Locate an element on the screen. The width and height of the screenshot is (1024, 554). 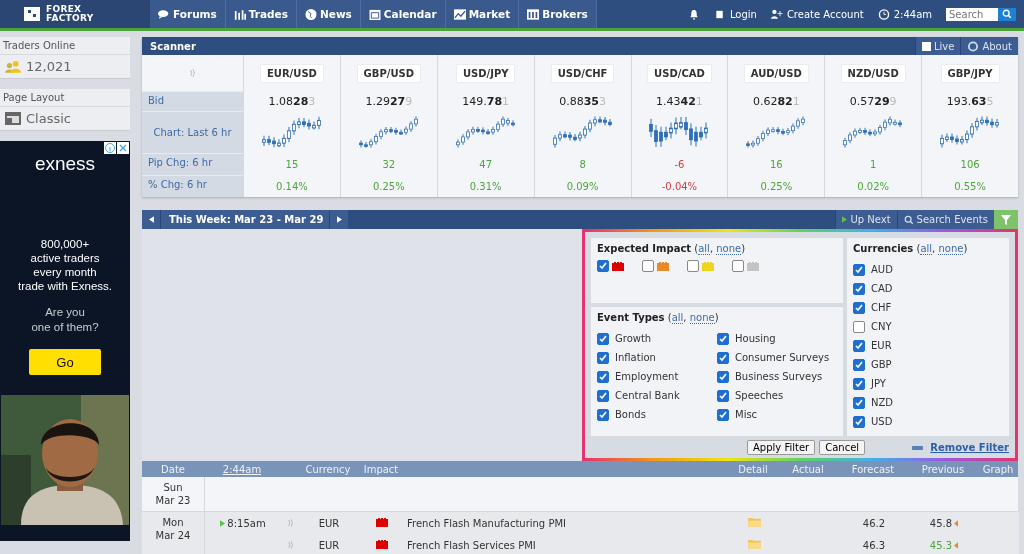
panel-title: Scanner is located at coordinates (172, 46).